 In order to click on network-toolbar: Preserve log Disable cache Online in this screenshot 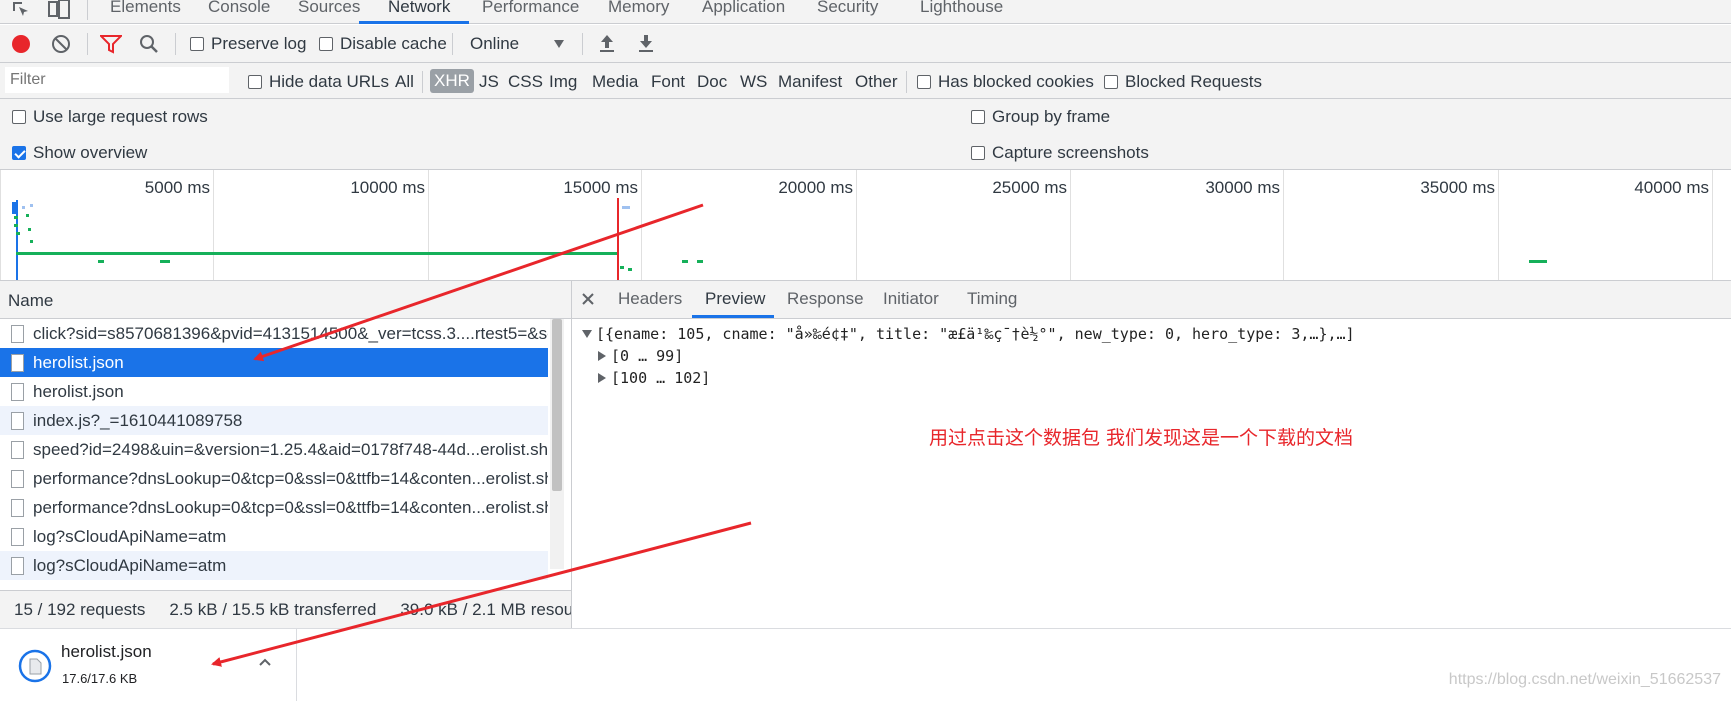, I will do `click(865, 44)`.